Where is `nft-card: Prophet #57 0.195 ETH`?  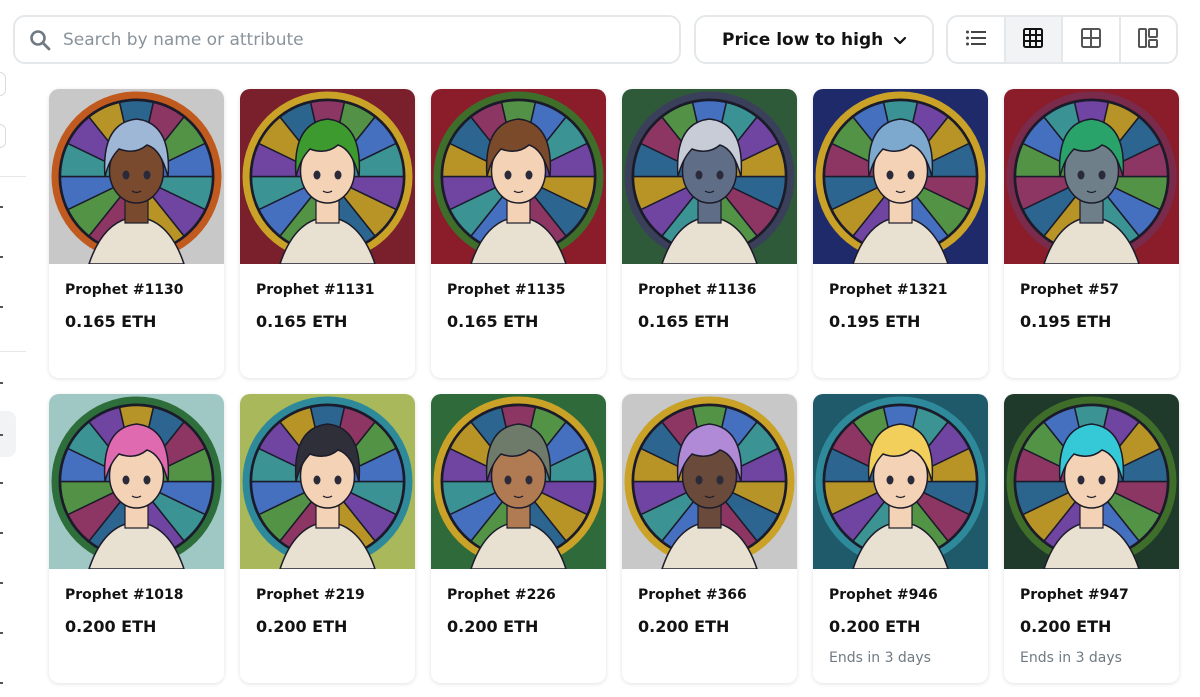 nft-card: Prophet #57 0.195 ETH is located at coordinates (1091, 233).